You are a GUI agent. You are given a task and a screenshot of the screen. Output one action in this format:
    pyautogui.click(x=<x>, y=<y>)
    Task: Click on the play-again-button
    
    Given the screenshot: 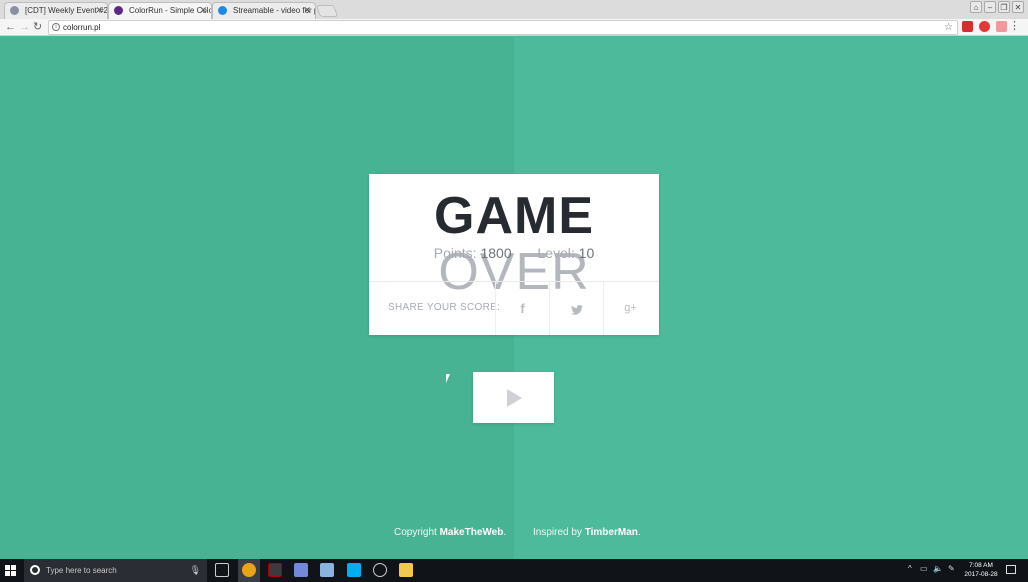 What is the action you would take?
    pyautogui.click(x=513, y=397)
    